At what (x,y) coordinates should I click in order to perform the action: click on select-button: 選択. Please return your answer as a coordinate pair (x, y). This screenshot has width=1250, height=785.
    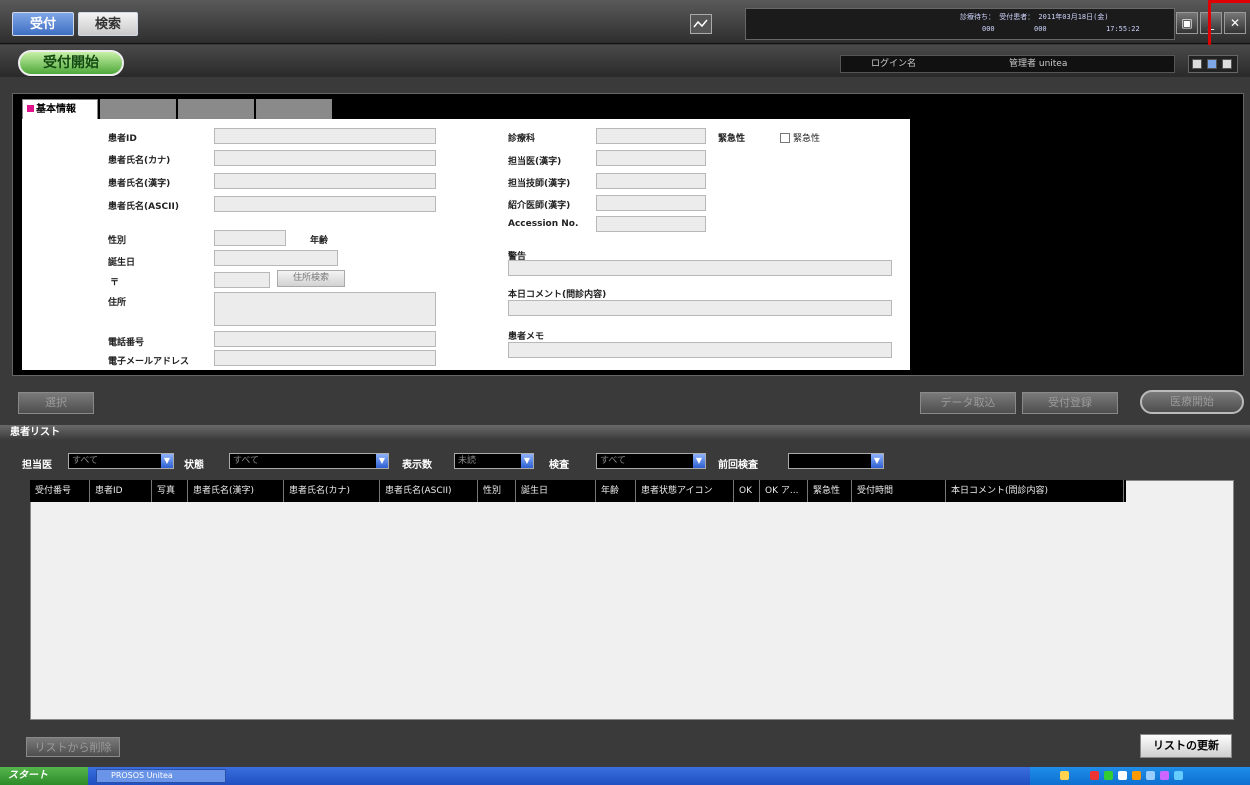
    Looking at the image, I should click on (56, 403).